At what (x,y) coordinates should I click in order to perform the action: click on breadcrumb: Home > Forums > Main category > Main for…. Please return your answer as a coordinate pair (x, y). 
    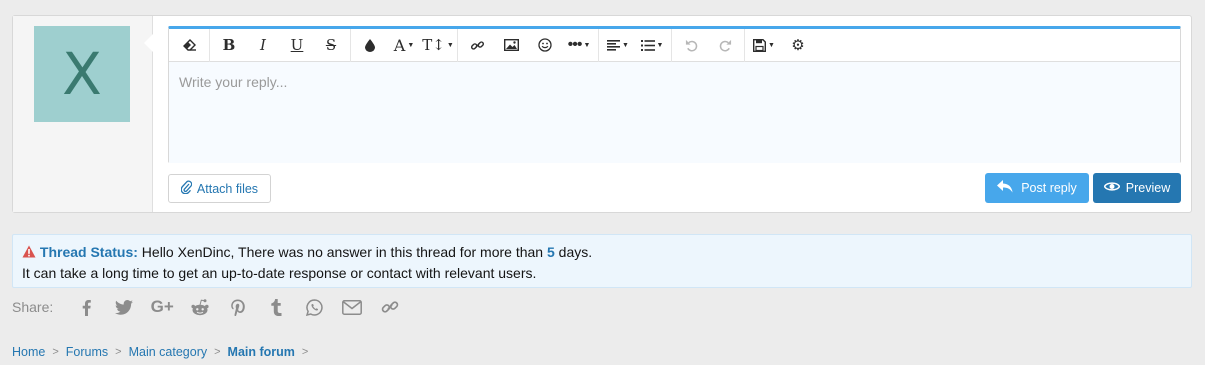
    Looking at the image, I should click on (163, 352).